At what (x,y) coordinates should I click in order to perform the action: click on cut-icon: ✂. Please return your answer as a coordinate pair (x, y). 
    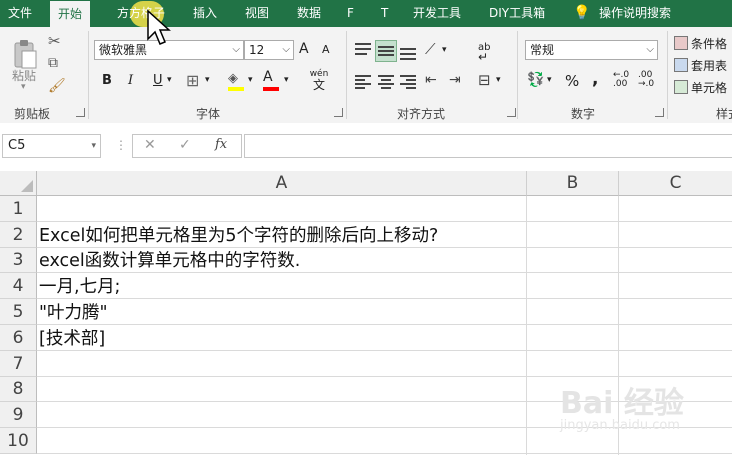
    Looking at the image, I should click on (54, 41).